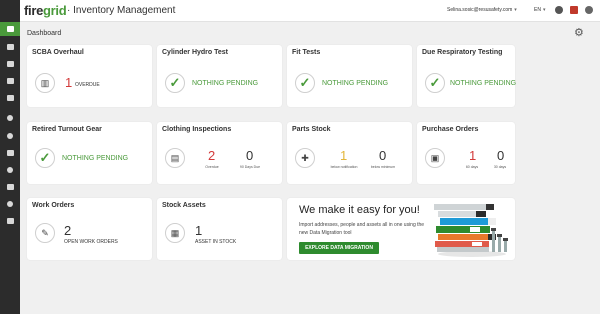 This screenshot has height=314, width=600. What do you see at coordinates (473, 155) in the screenshot?
I see `sixty-day-count: 1` at bounding box center [473, 155].